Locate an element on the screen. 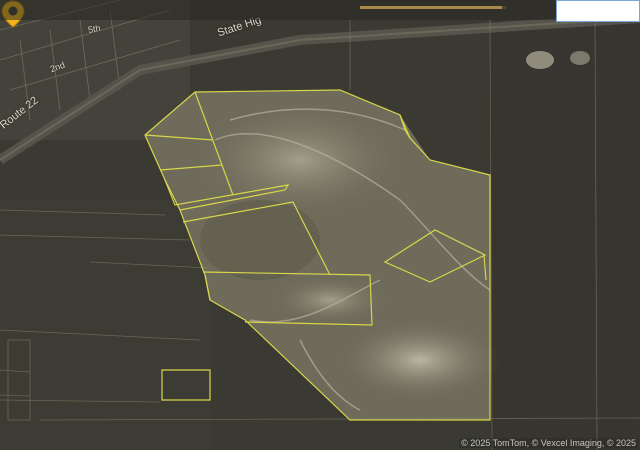 This screenshot has width=640, height=450. street-label: 5th is located at coordinates (94, 29).